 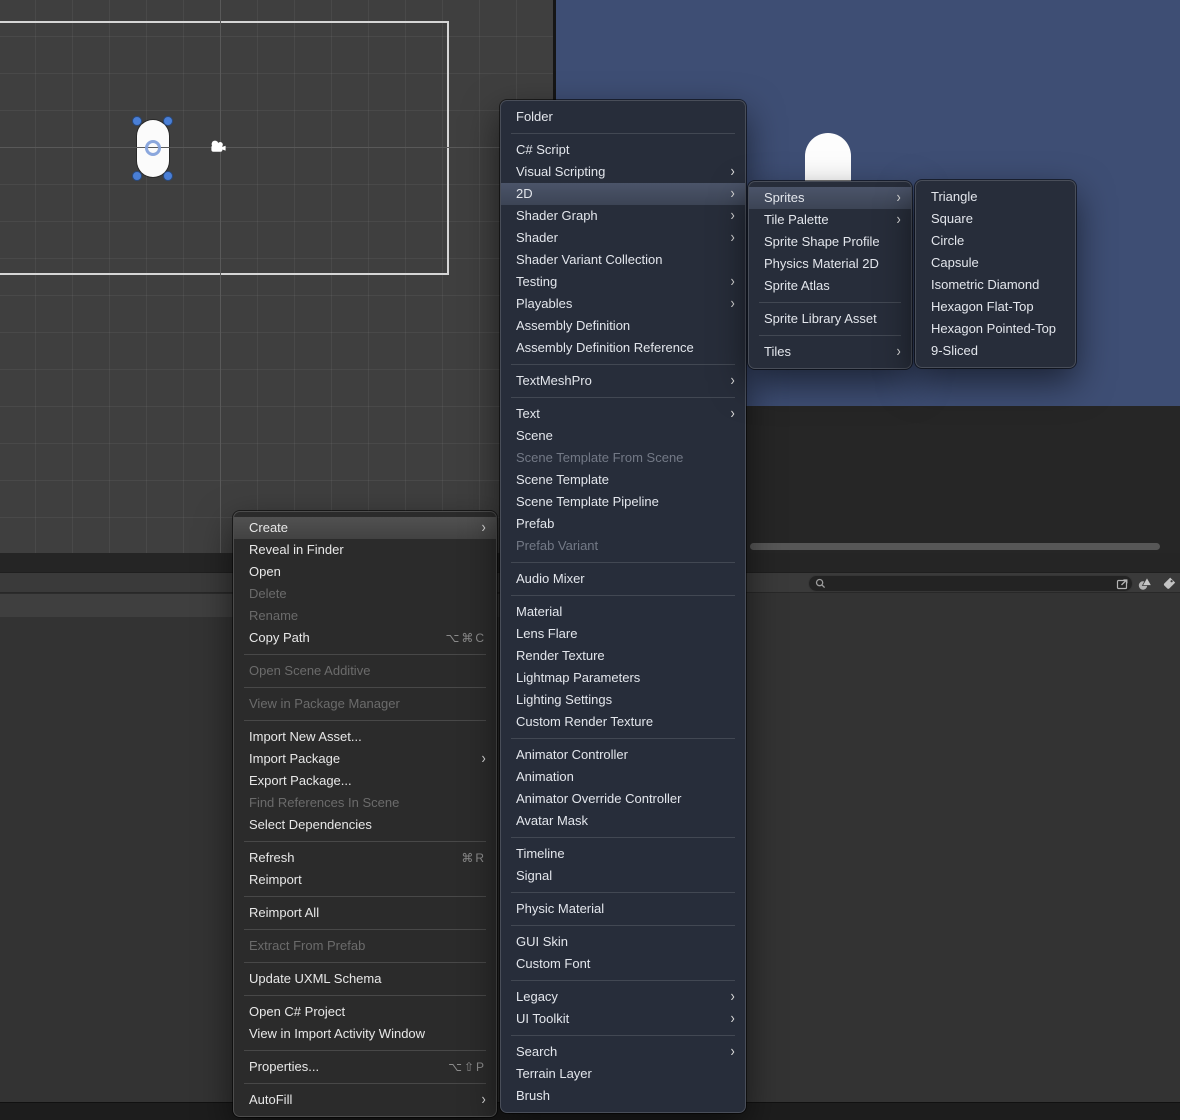 I want to click on menu-item-animator-controller: Animator Controller, so click(x=623, y=755).